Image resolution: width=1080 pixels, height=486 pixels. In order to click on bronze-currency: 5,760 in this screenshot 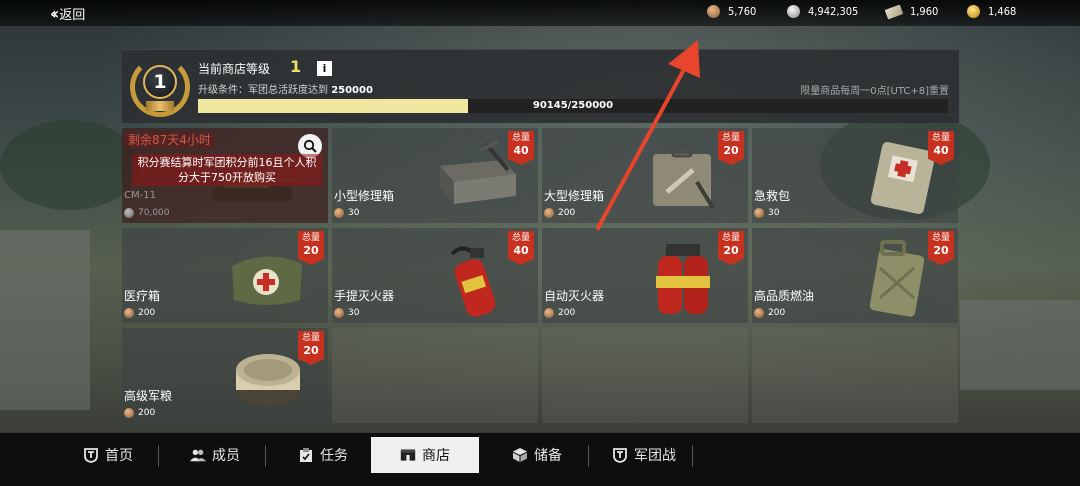, I will do `click(731, 11)`.